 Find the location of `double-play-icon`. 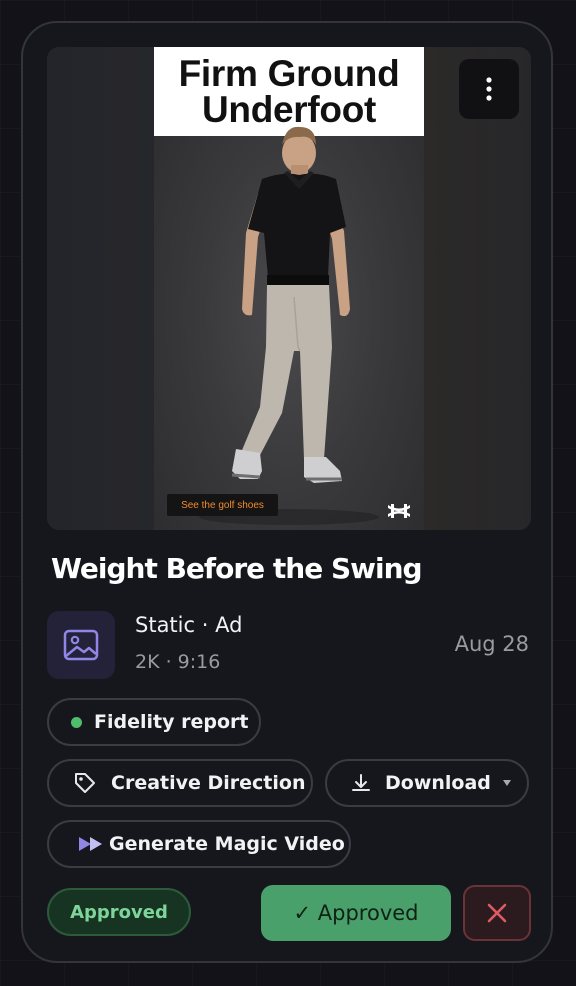

double-play-icon is located at coordinates (90, 844).